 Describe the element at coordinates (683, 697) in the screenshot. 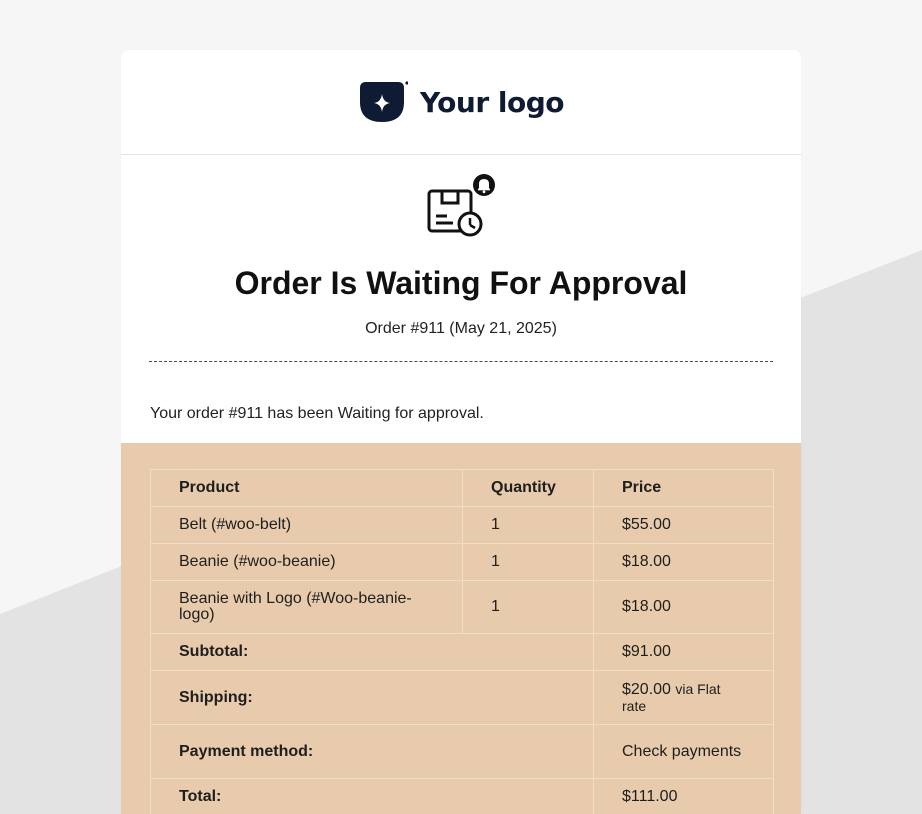

I see `shipping-cell: $20.00 via Flat rate` at that location.